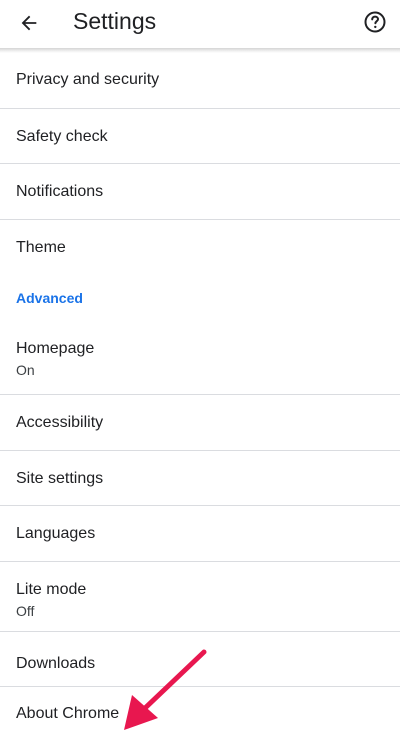  I want to click on settings-item-label: Site settings, so click(60, 478).